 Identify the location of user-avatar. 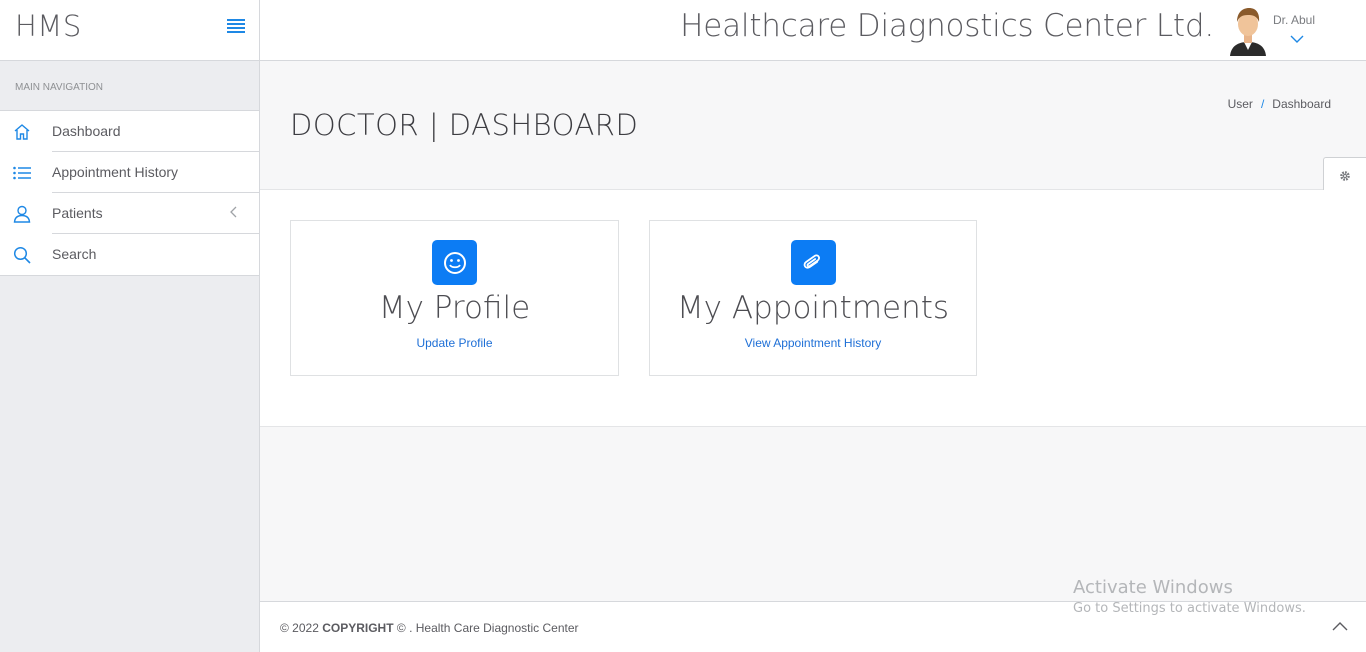
(1248, 31).